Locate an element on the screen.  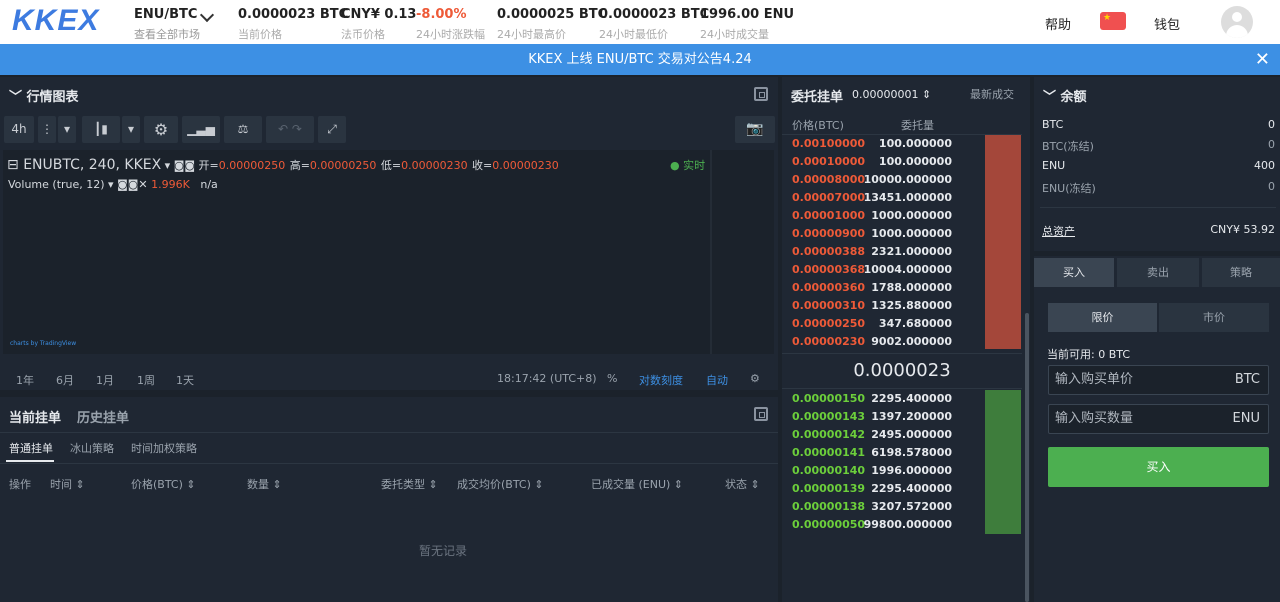
chart-time: 18:17:42 (UTC+8) is located at coordinates (547, 378).